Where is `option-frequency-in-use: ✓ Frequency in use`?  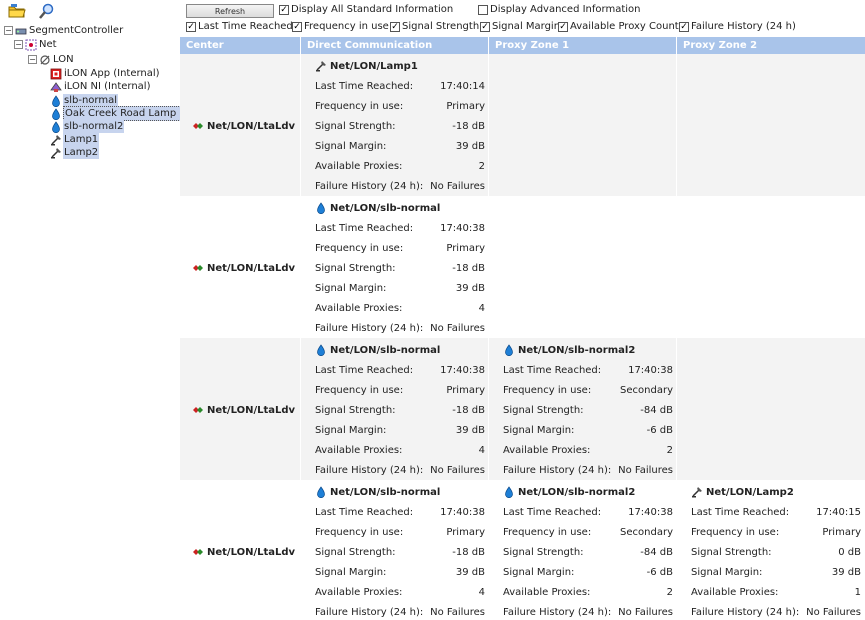 option-frequency-in-use: ✓ Frequency in use is located at coordinates (340, 26).